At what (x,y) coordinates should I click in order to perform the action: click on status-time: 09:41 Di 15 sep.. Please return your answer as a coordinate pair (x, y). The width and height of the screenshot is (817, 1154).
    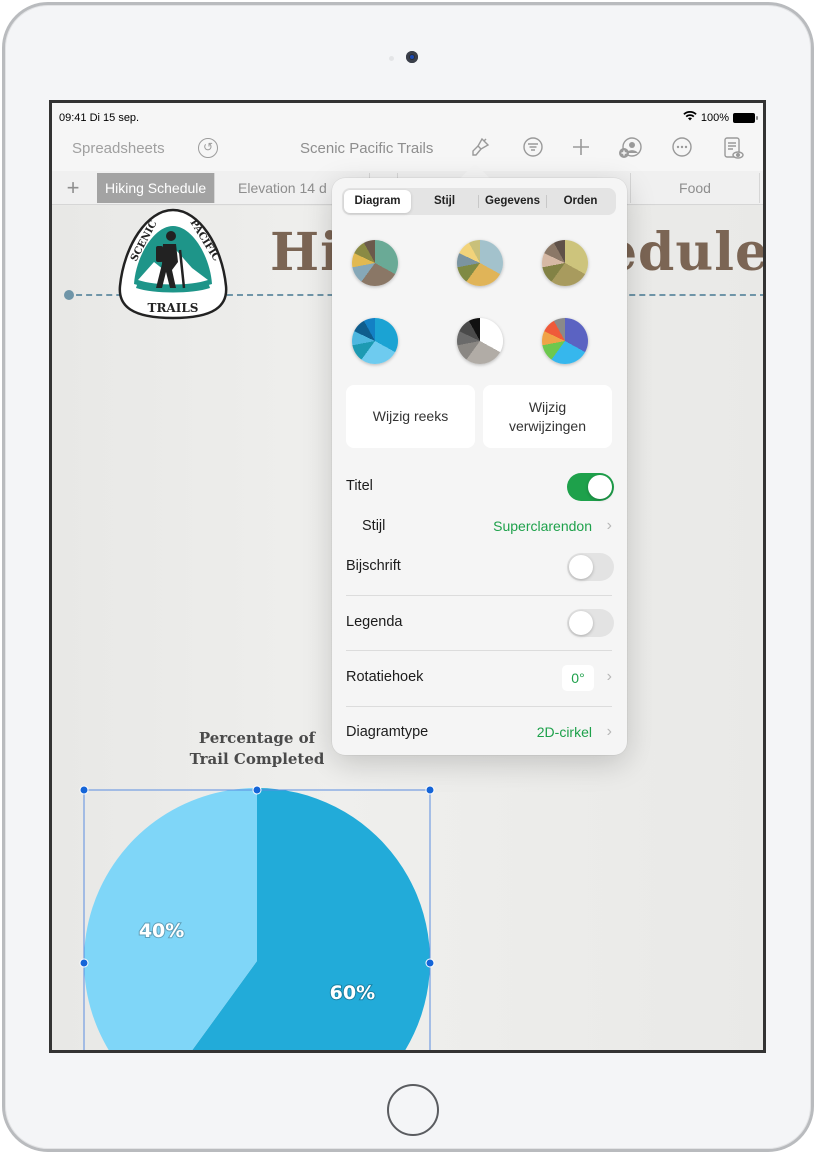
    Looking at the image, I should click on (99, 118).